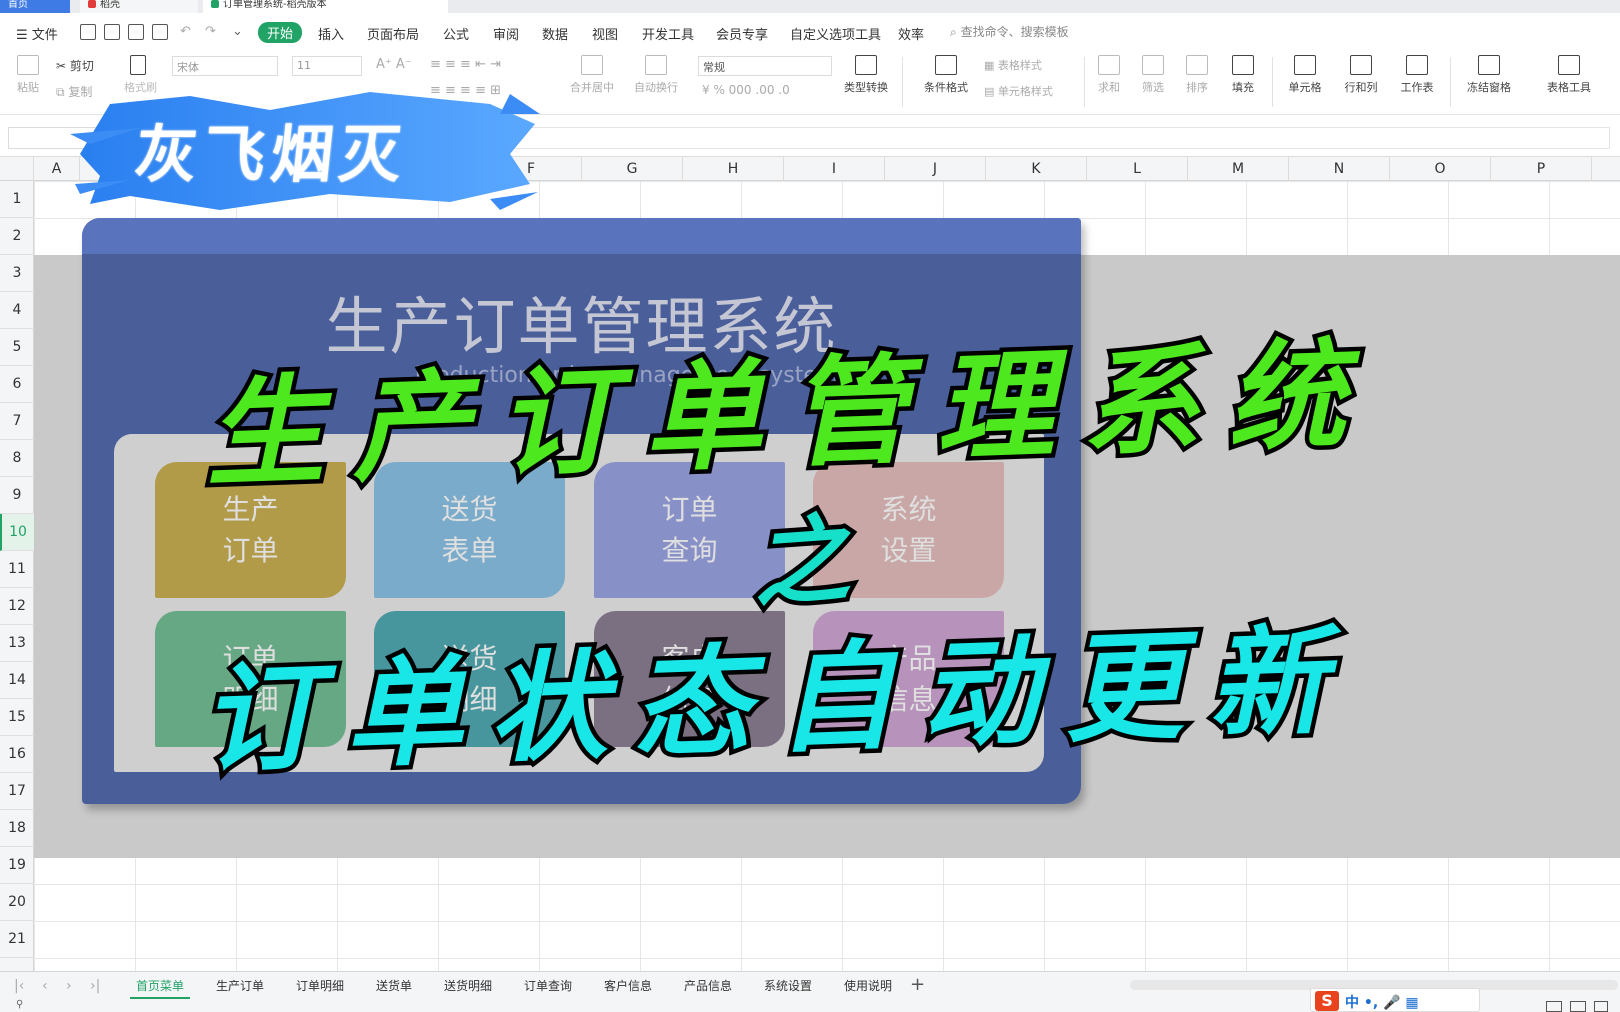 The height and width of the screenshot is (1012, 1620). Describe the element at coordinates (210, 31) in the screenshot. I see `redo-icon: ↷` at that location.